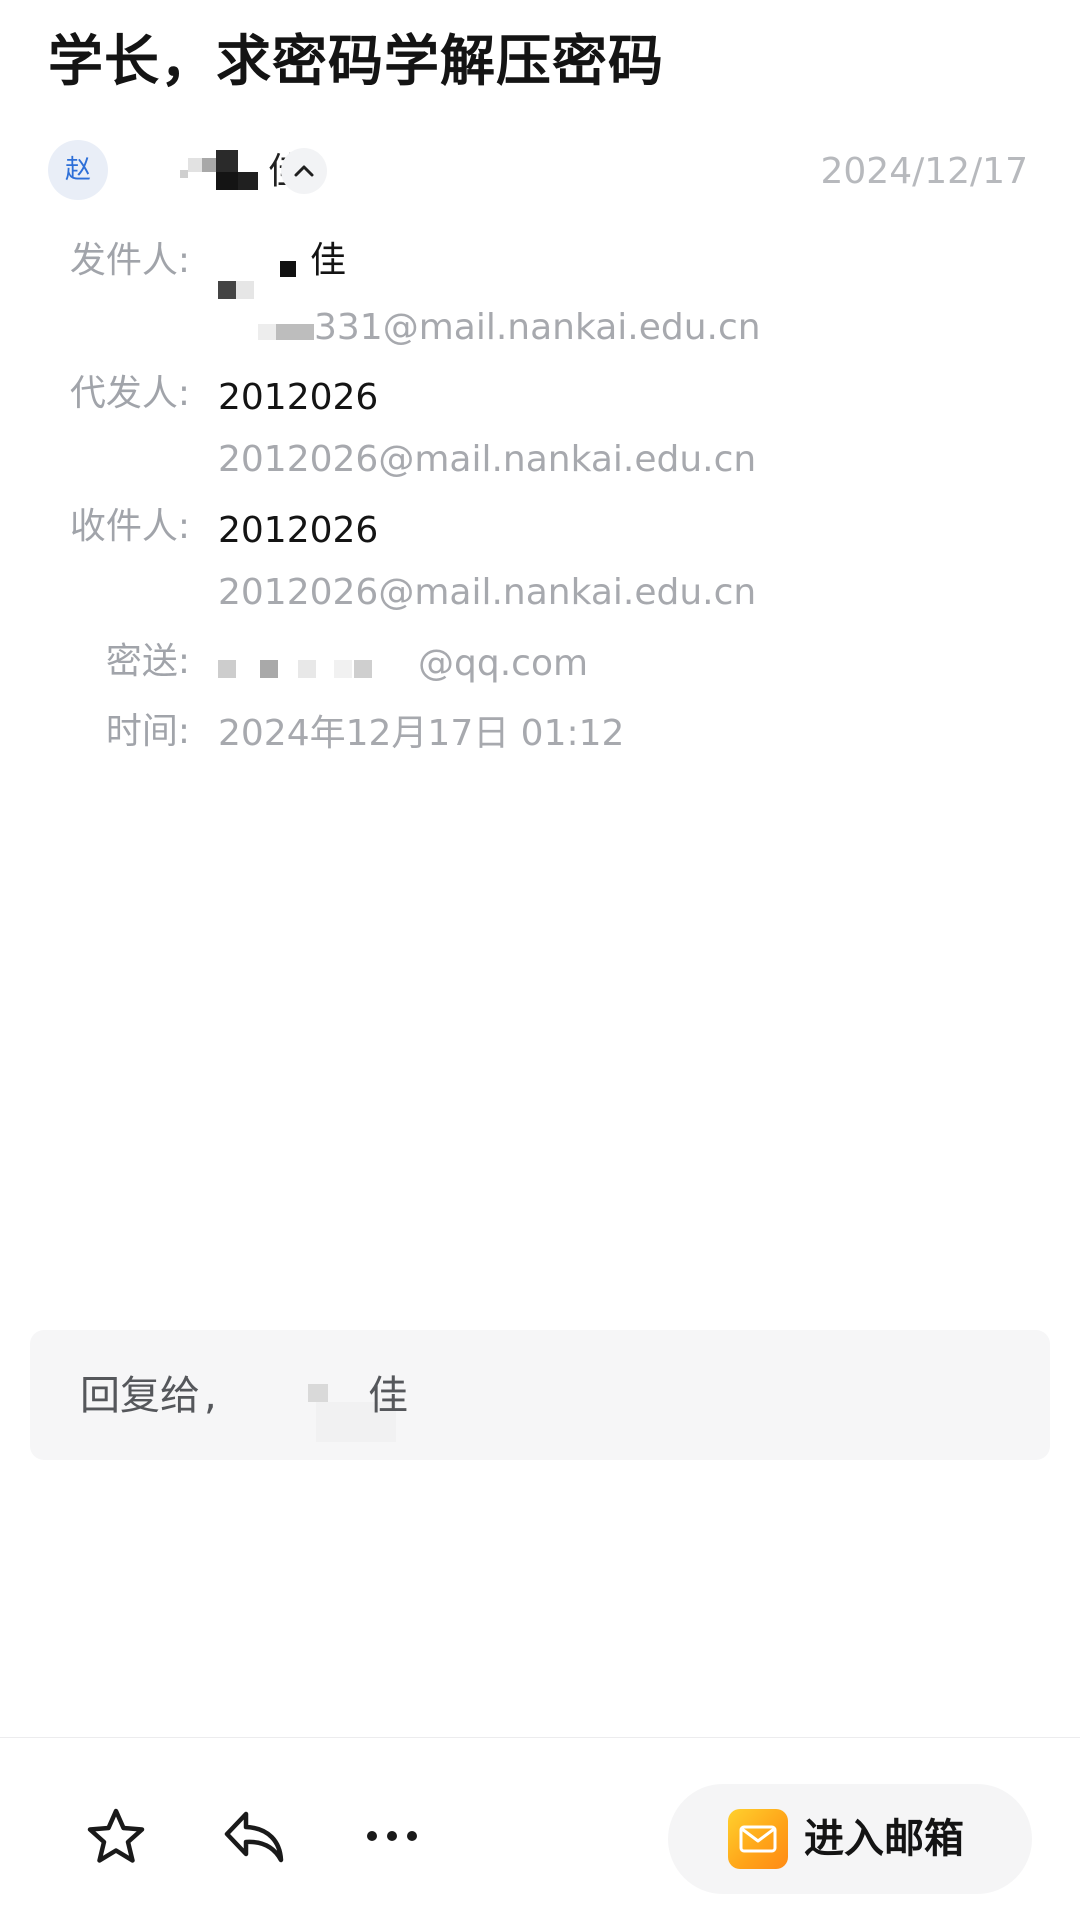 The height and width of the screenshot is (1913, 1080). I want to click on from-label: 发件人:, so click(129, 260).